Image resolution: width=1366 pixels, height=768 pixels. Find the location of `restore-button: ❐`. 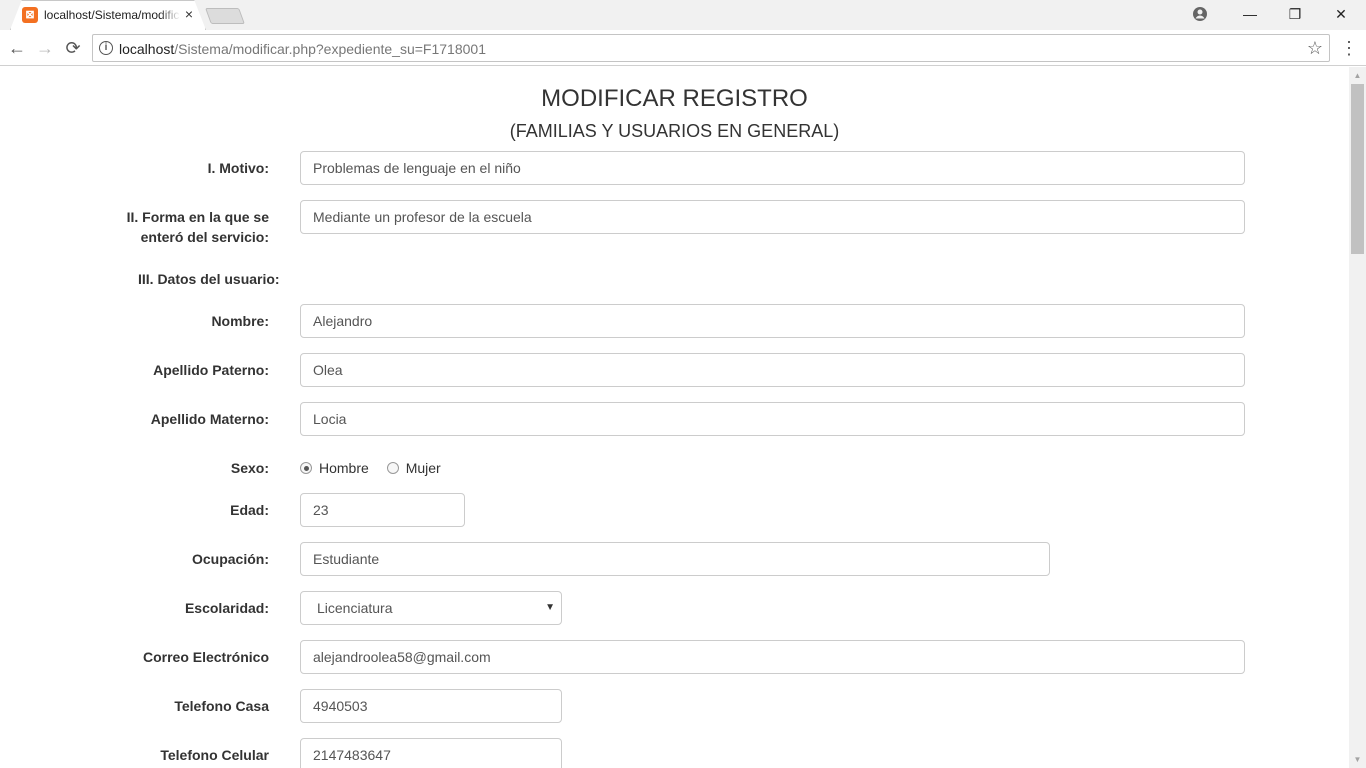

restore-button: ❐ is located at coordinates (1295, 14).